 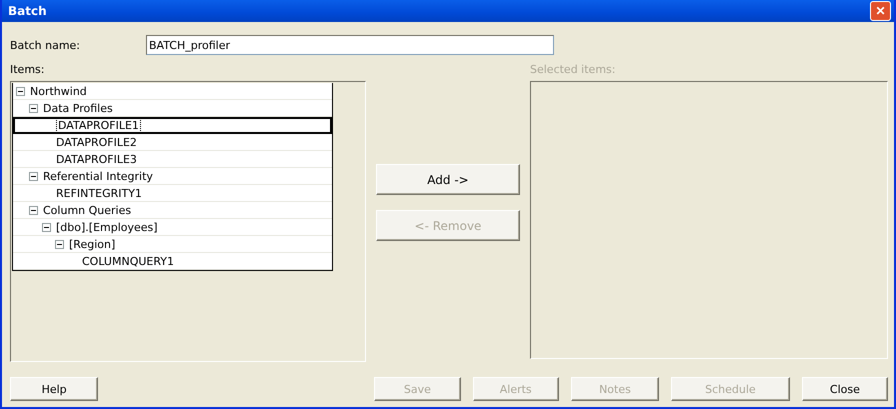 What do you see at coordinates (58, 91) in the screenshot?
I see `tree-item: Northwind` at bounding box center [58, 91].